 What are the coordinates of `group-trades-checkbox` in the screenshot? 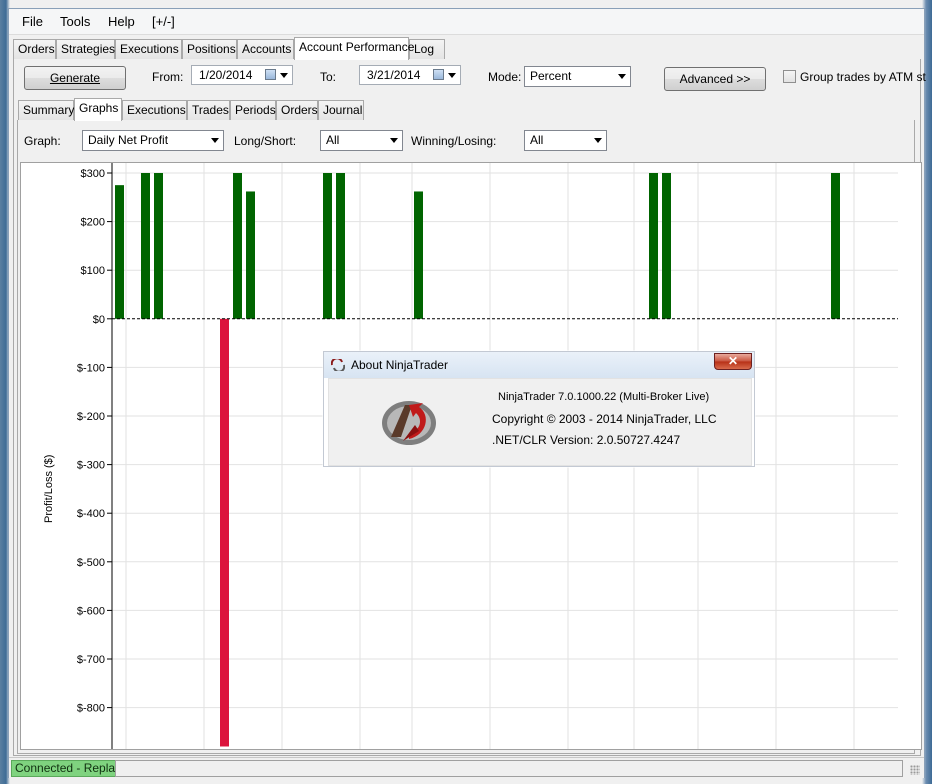 It's located at (789, 76).